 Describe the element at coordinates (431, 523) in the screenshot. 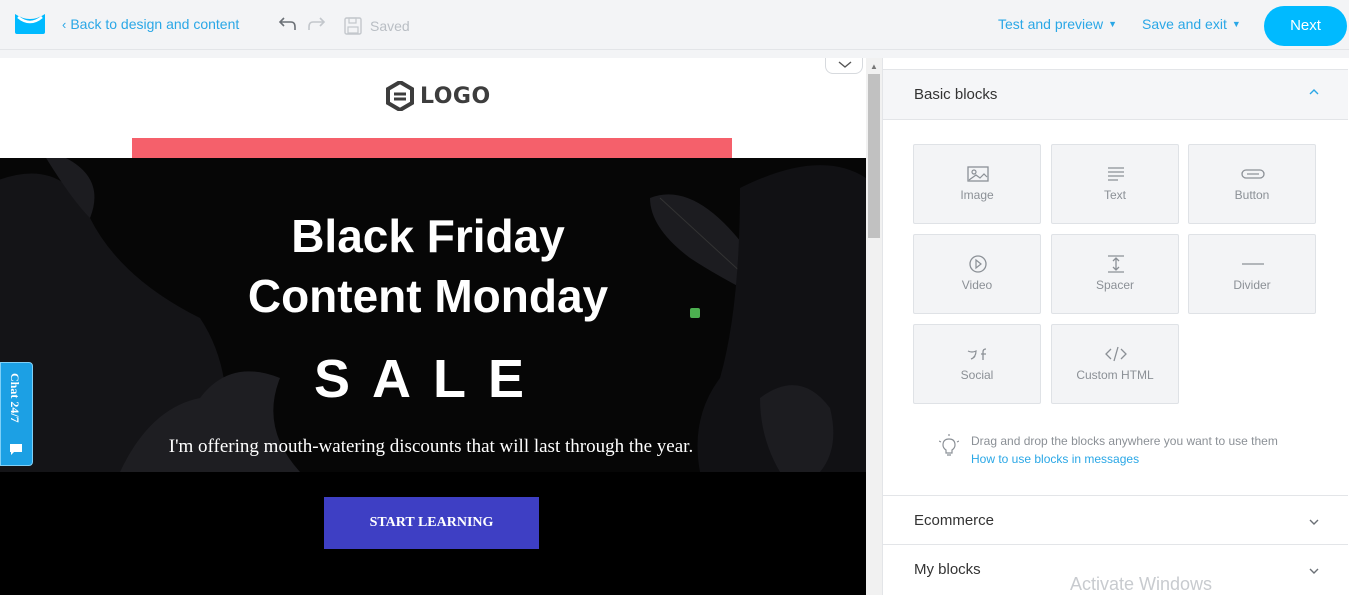

I see `start-learning-button: START LEARNING` at that location.